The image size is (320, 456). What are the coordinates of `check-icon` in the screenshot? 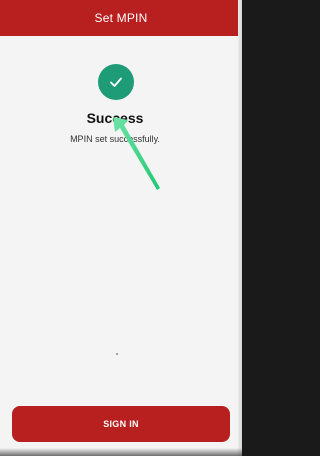 It's located at (116, 82).